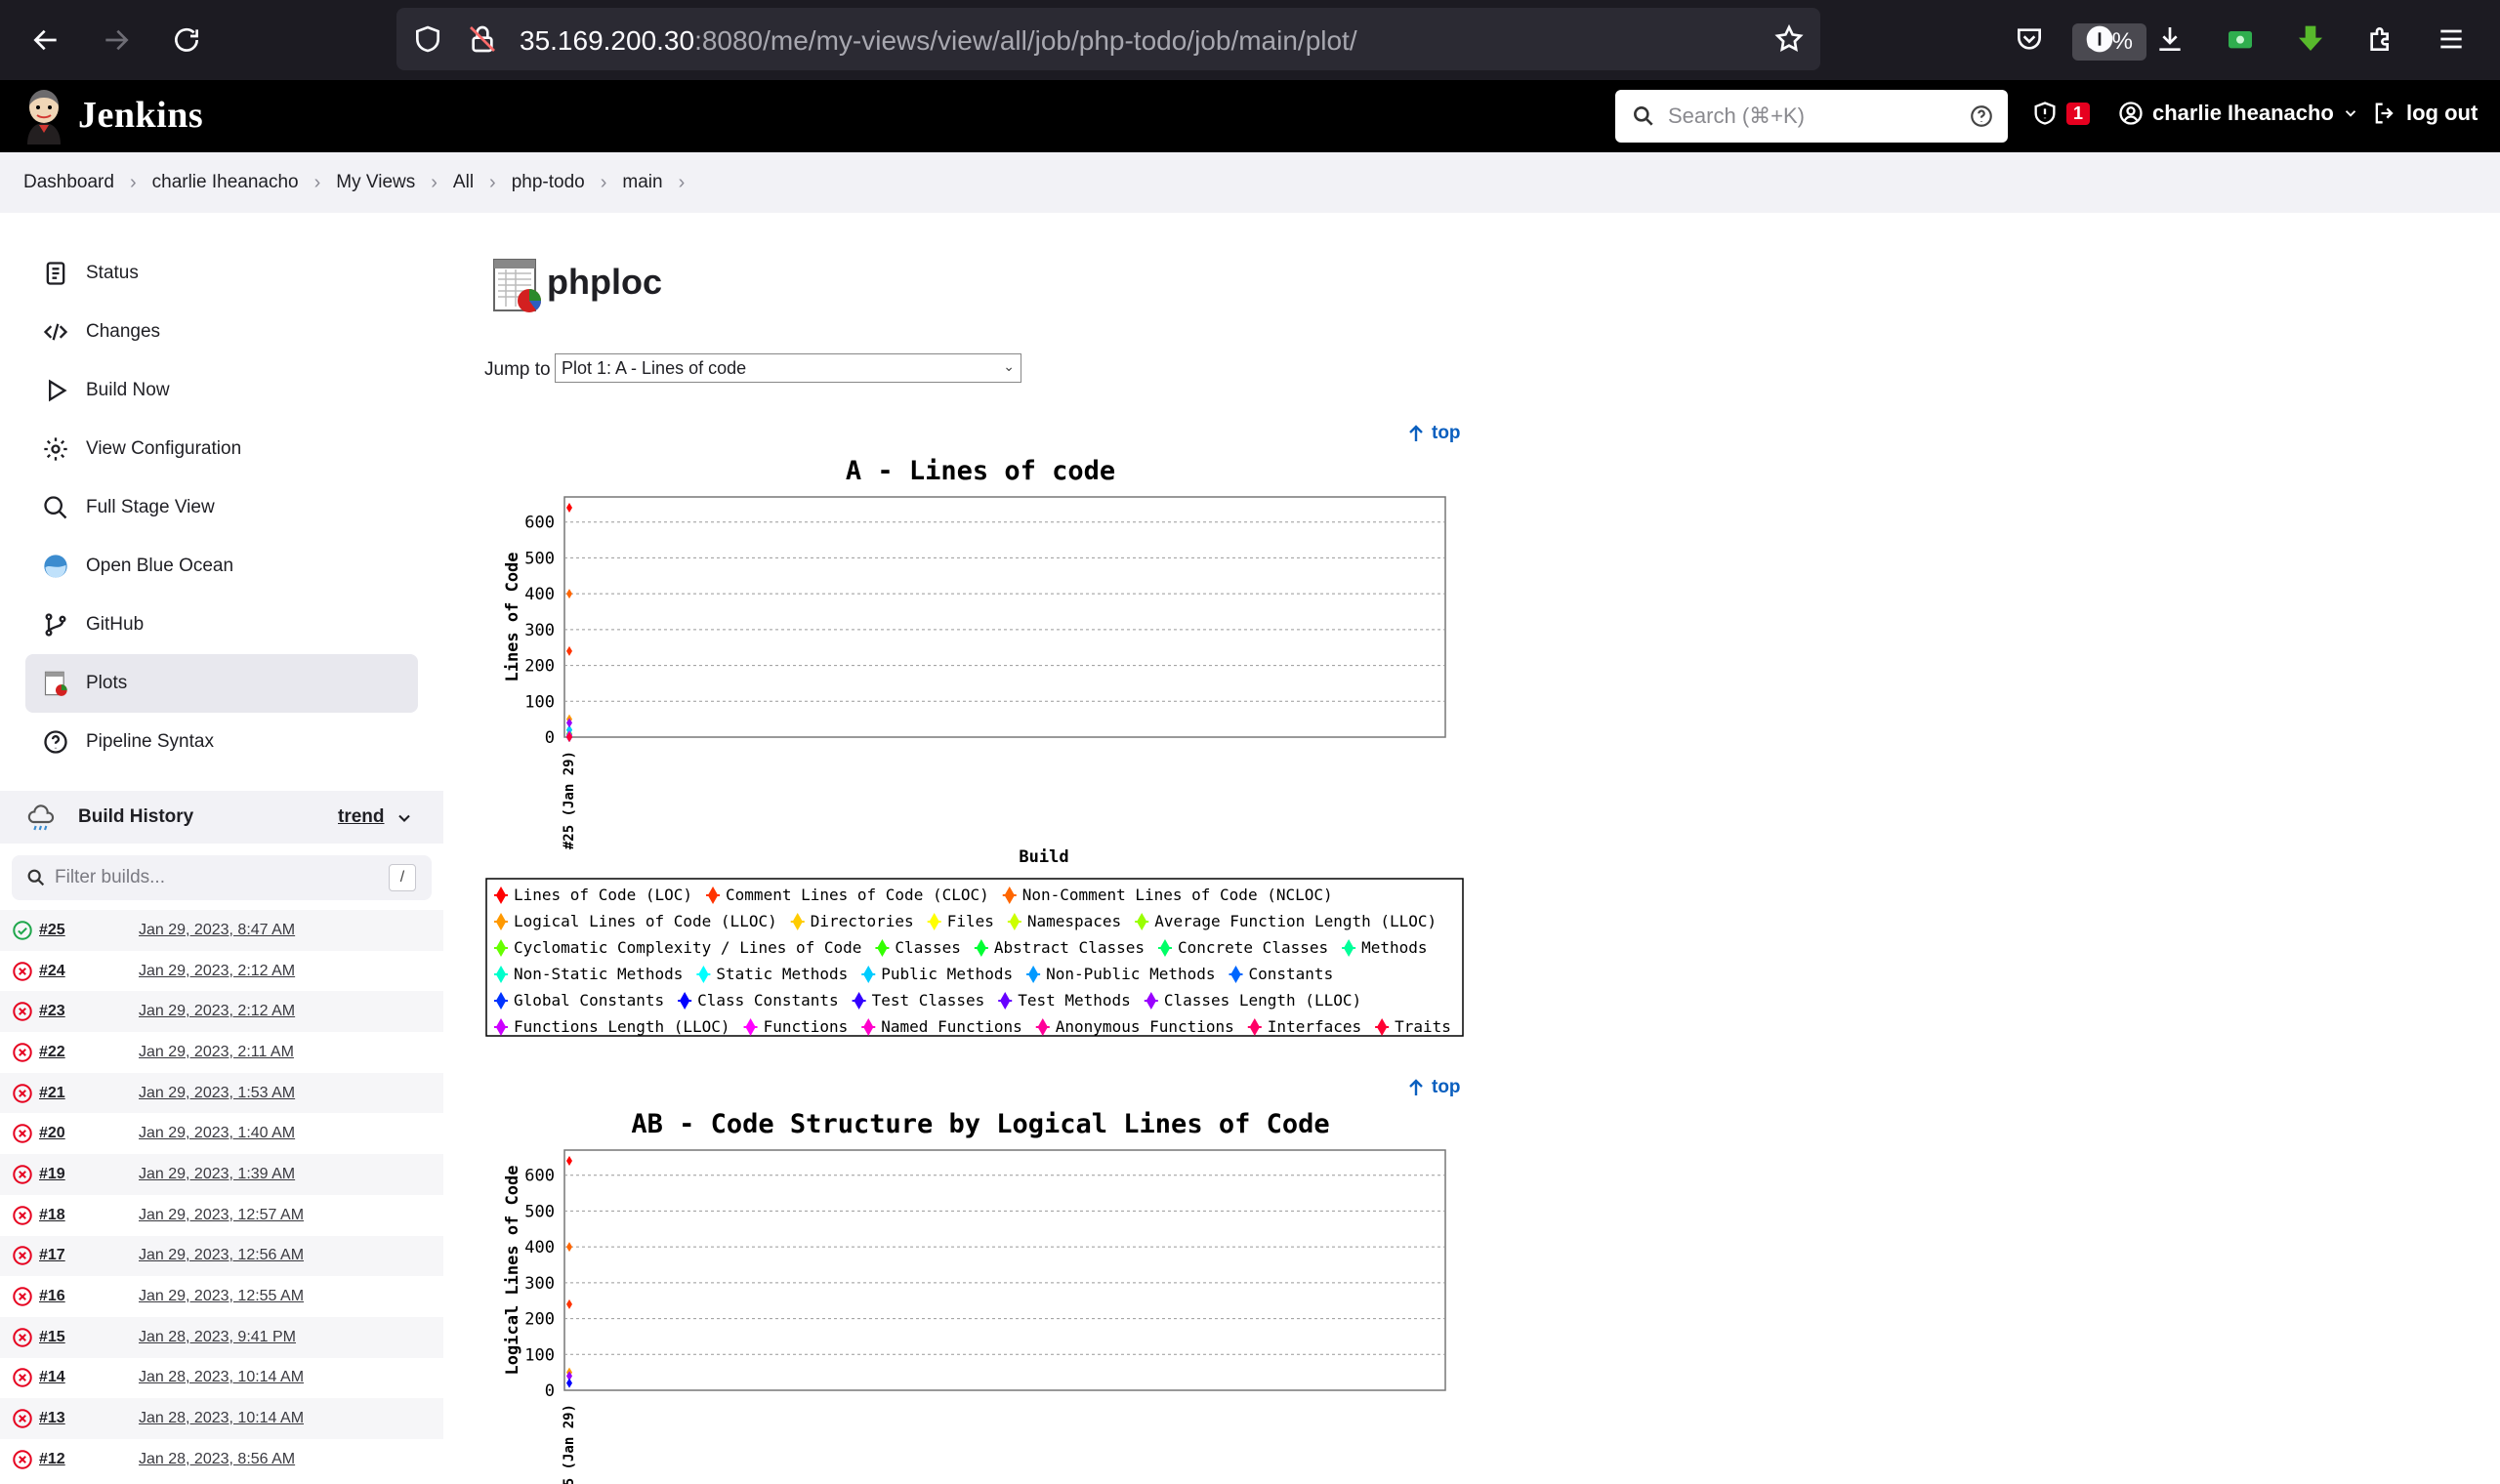 The height and width of the screenshot is (1484, 2500). I want to click on legend-label: Functions, so click(806, 1027).